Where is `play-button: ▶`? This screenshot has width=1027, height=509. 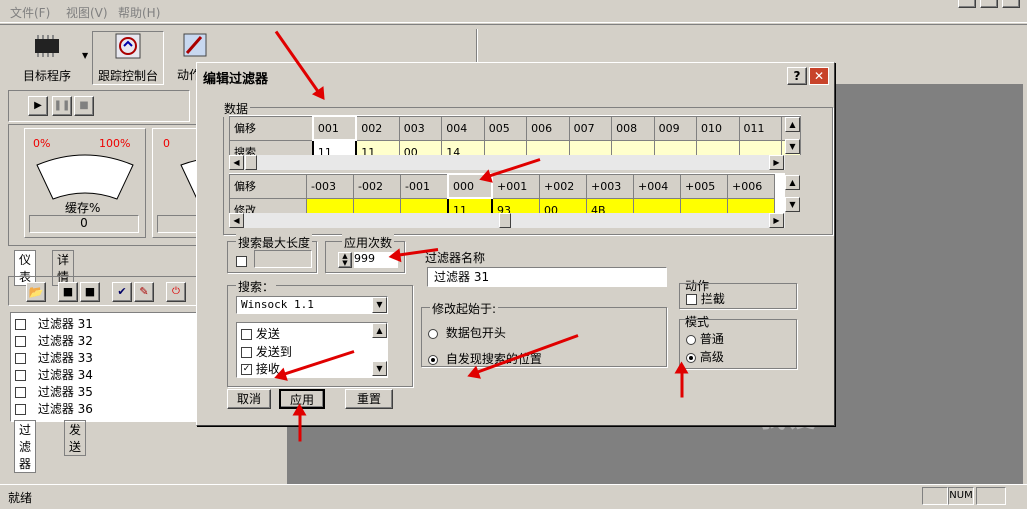 play-button: ▶ is located at coordinates (38, 106).